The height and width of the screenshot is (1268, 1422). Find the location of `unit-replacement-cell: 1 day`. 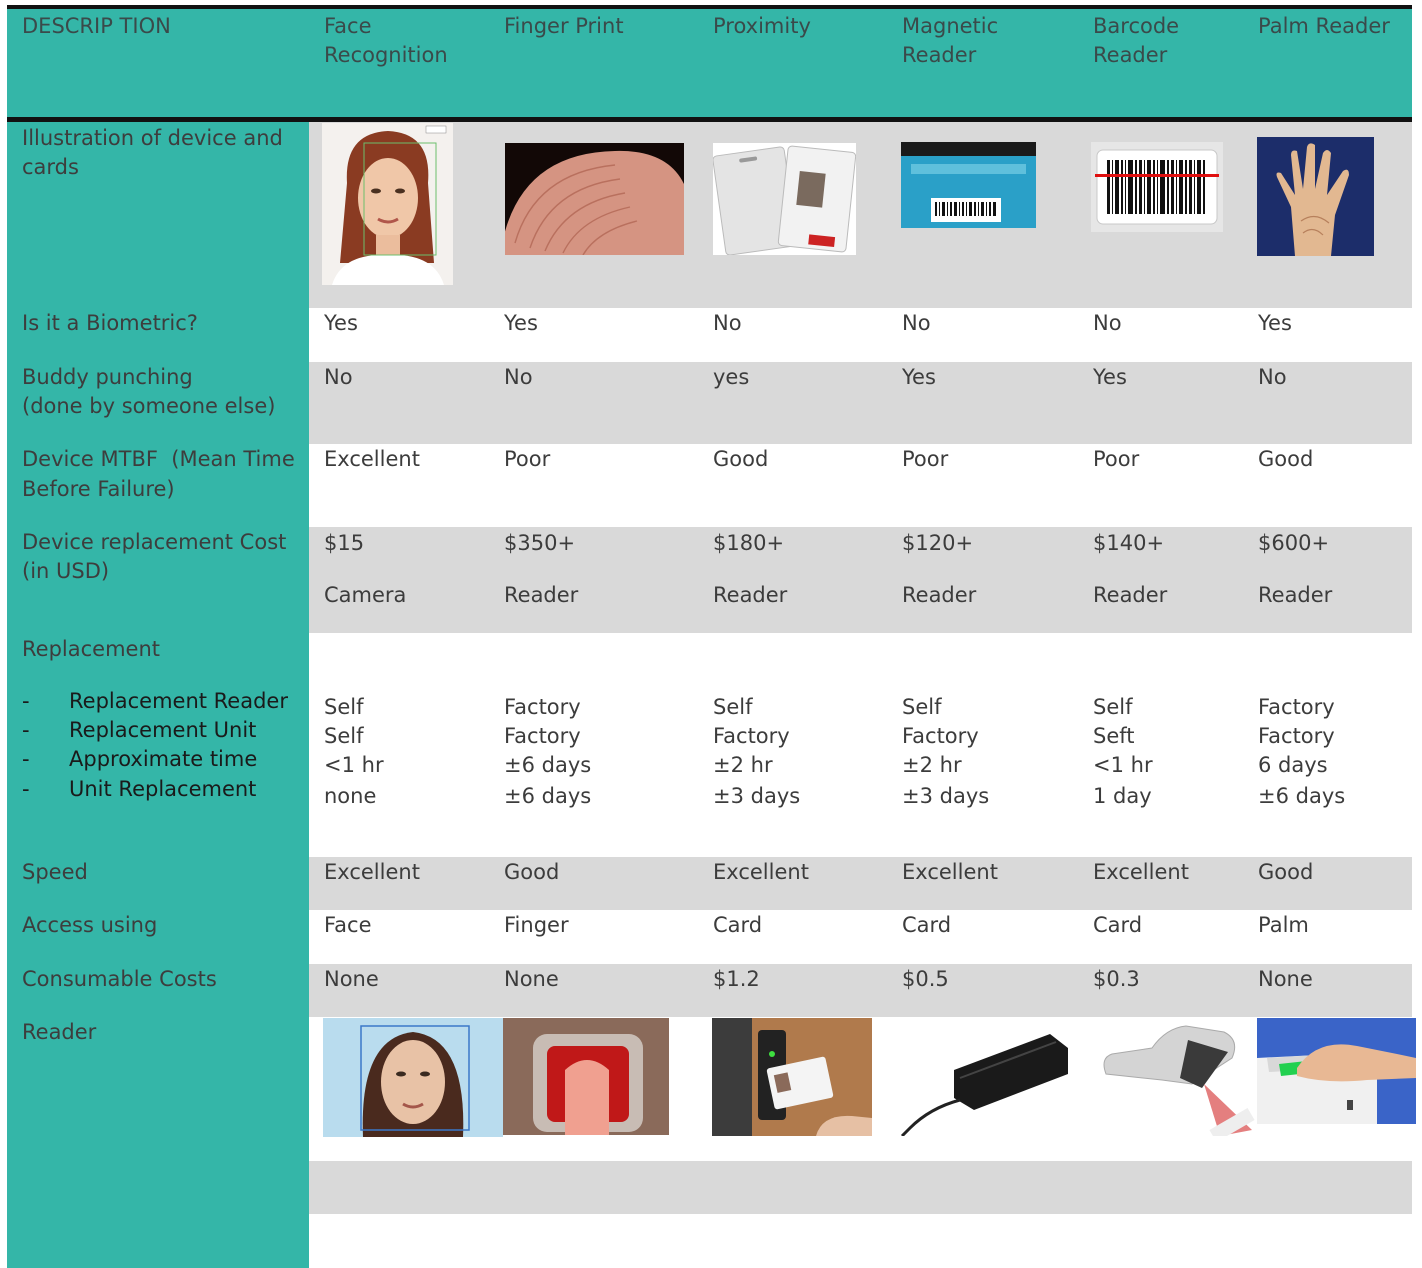

unit-replacement-cell: 1 day is located at coordinates (1122, 796).